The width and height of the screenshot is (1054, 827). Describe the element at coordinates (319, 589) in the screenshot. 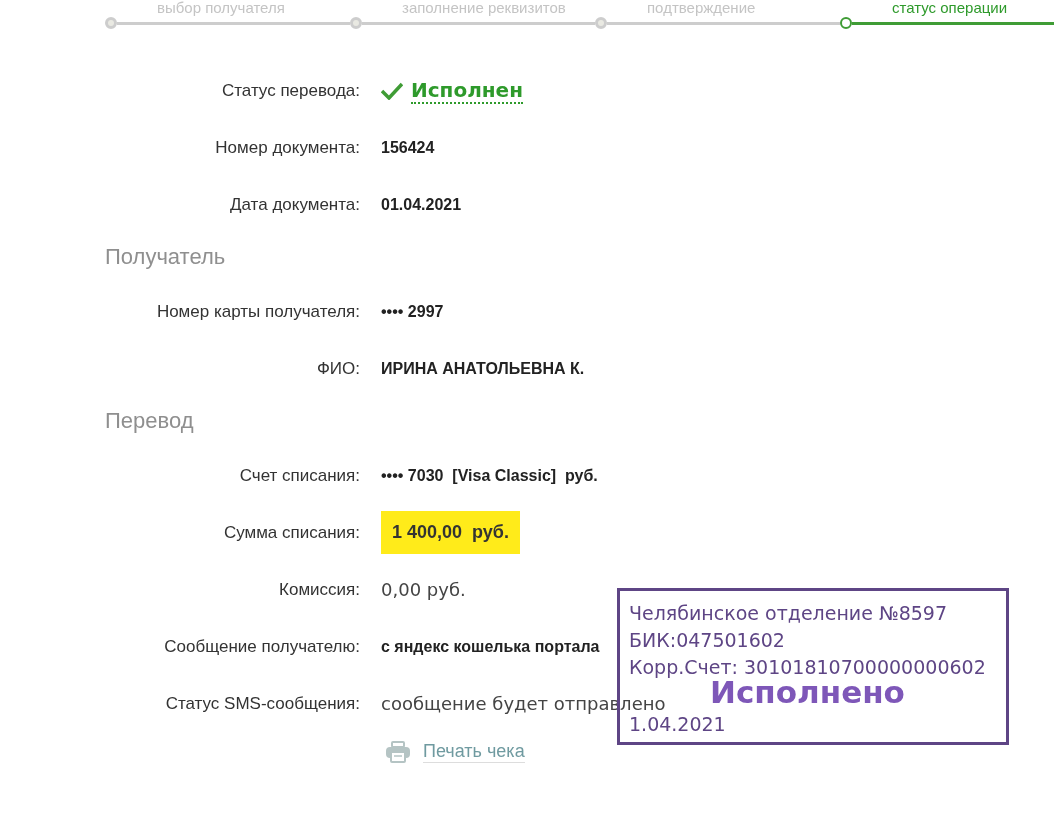

I see `field-label: Комиссия:` at that location.